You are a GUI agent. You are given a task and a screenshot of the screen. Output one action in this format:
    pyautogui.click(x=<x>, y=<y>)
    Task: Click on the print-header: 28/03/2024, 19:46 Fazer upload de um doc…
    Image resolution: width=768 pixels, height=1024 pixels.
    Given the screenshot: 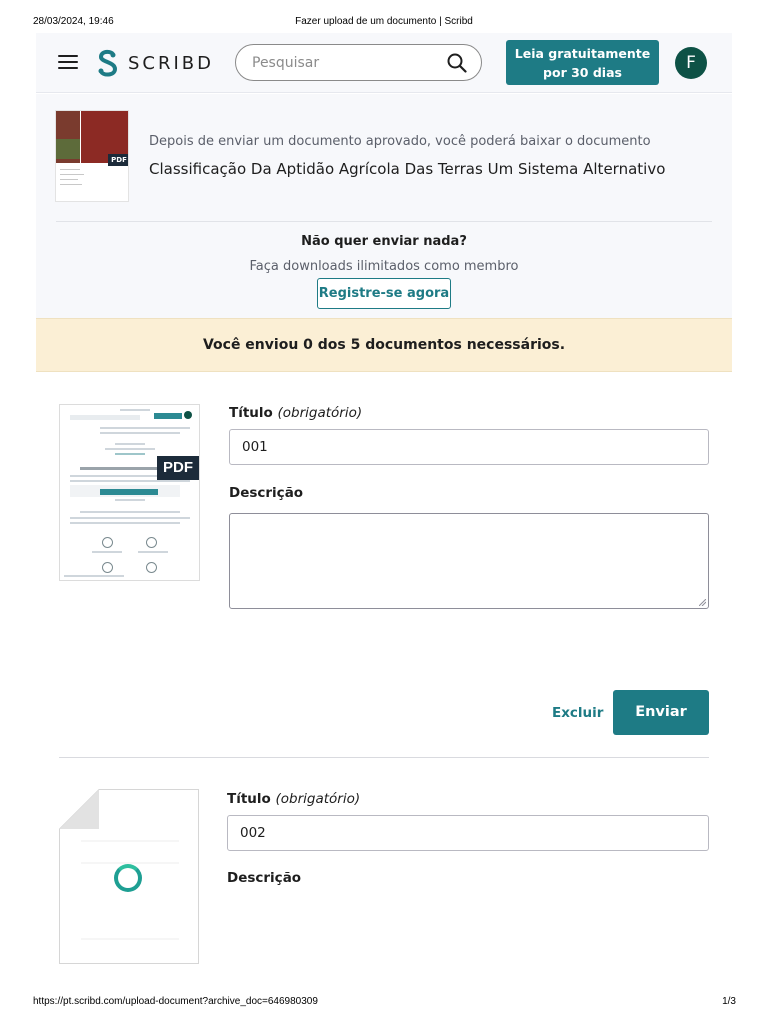 What is the action you would take?
    pyautogui.click(x=384, y=23)
    